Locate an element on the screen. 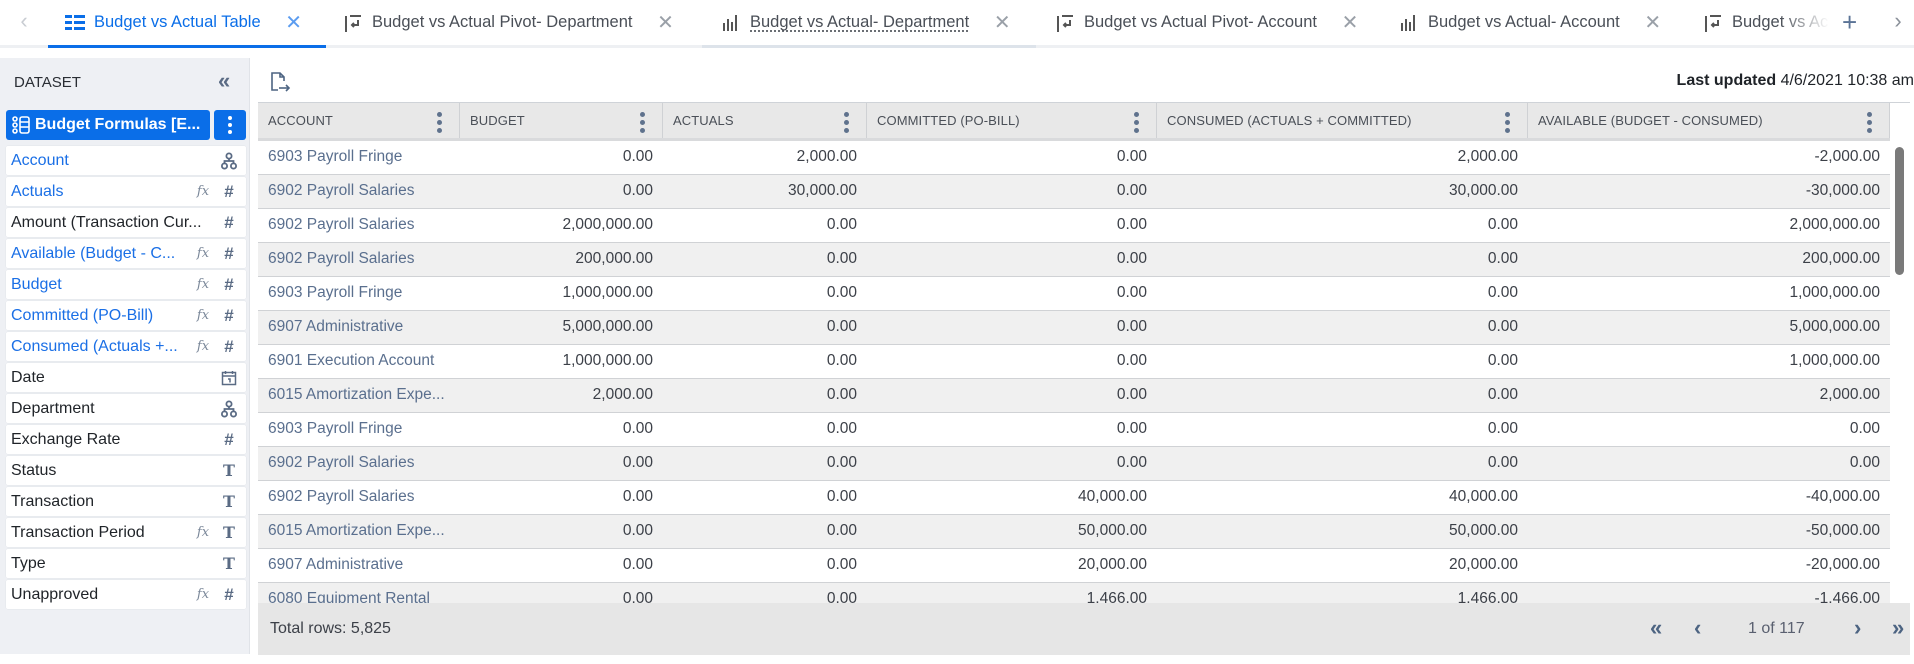  tab-overflow-fade is located at coordinates (1815, 22).